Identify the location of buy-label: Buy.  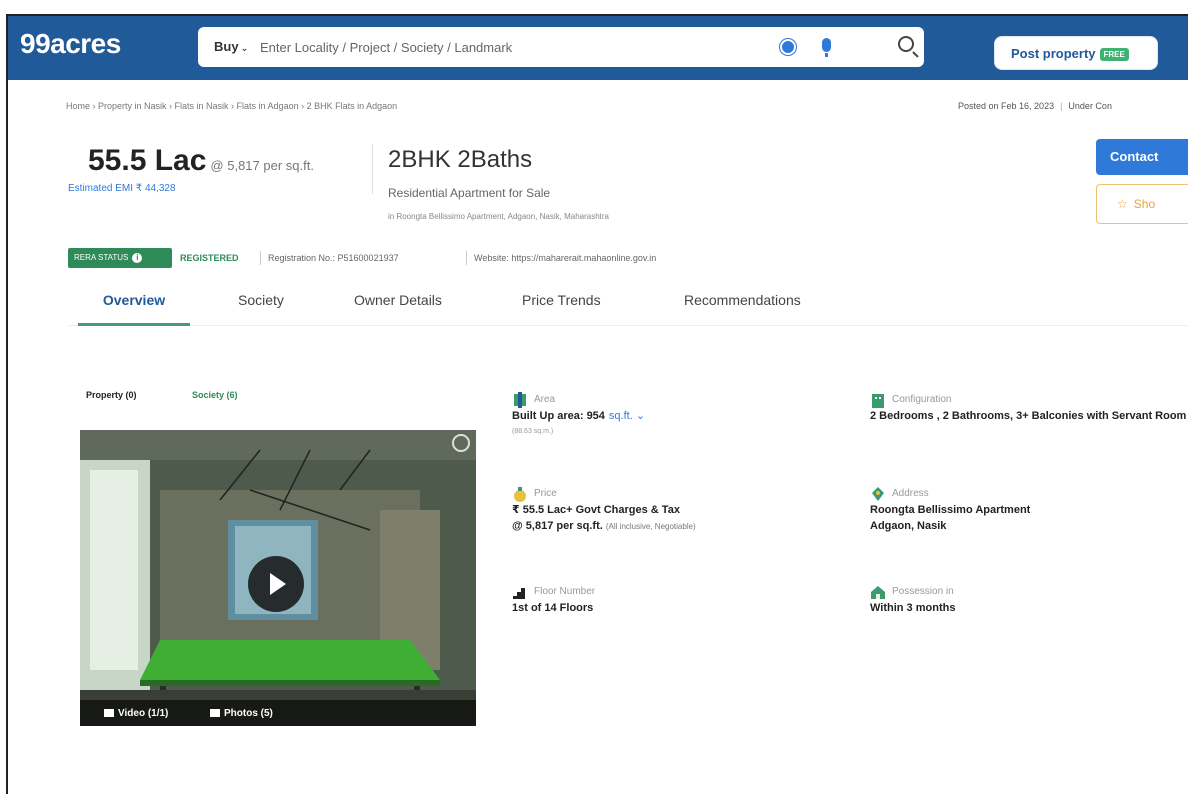
(226, 46).